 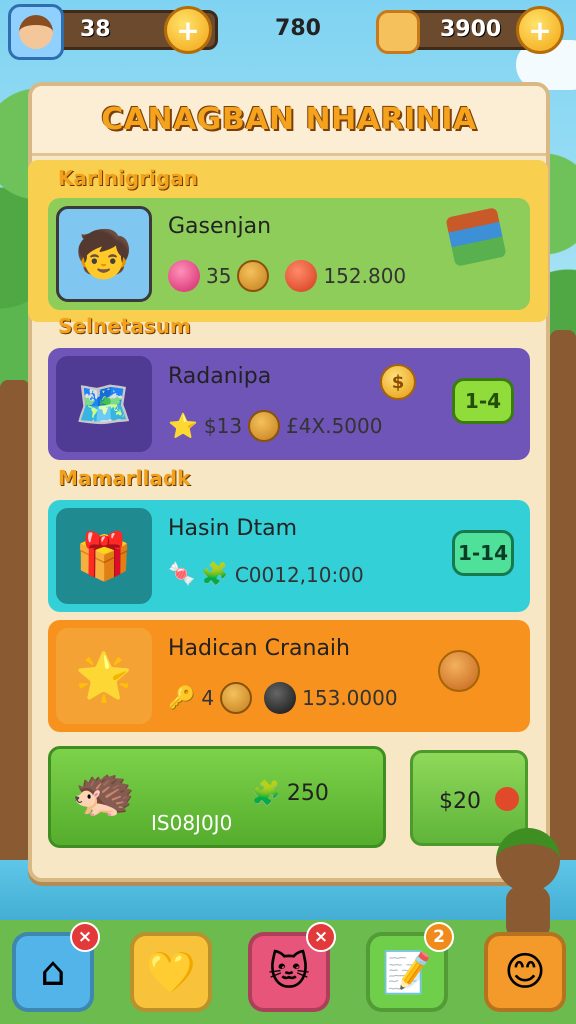 What do you see at coordinates (483, 553) in the screenshot?
I see `card-action-button: 1-14` at bounding box center [483, 553].